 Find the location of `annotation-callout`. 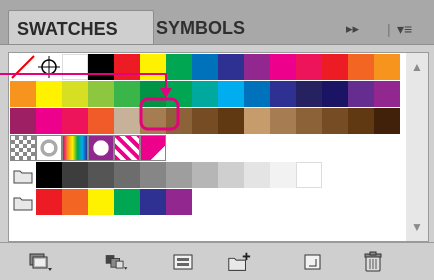

annotation-callout is located at coordinates (90, 102).